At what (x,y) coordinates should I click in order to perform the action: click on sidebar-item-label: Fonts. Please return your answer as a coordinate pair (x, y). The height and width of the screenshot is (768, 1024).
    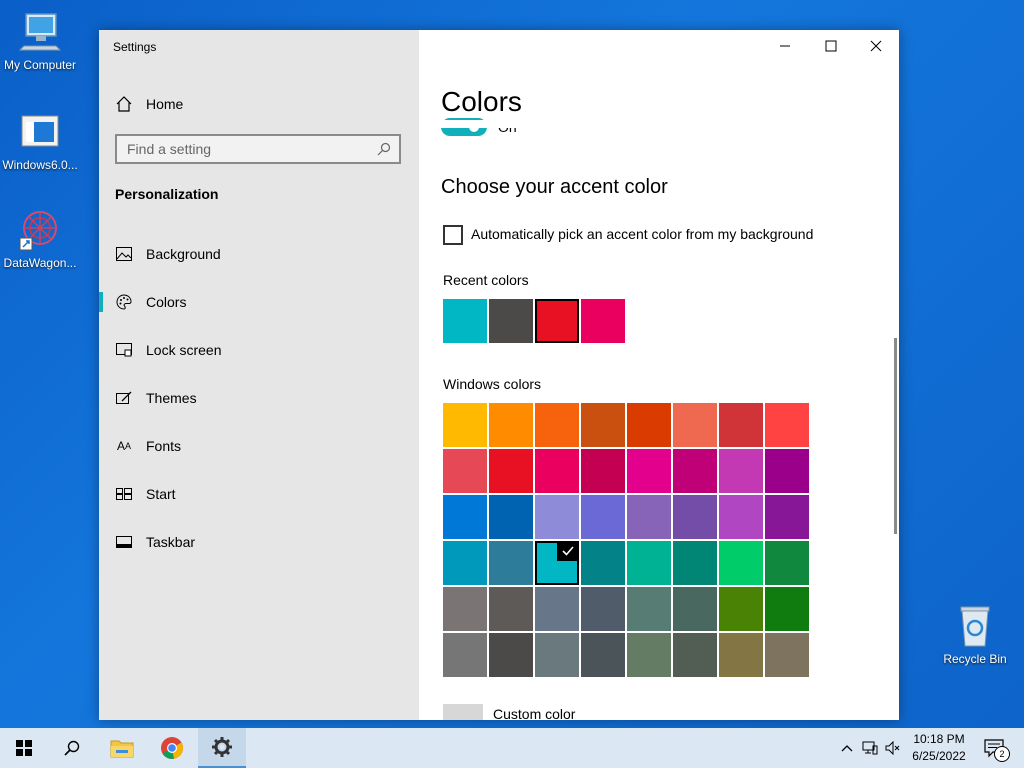
    Looking at the image, I should click on (164, 446).